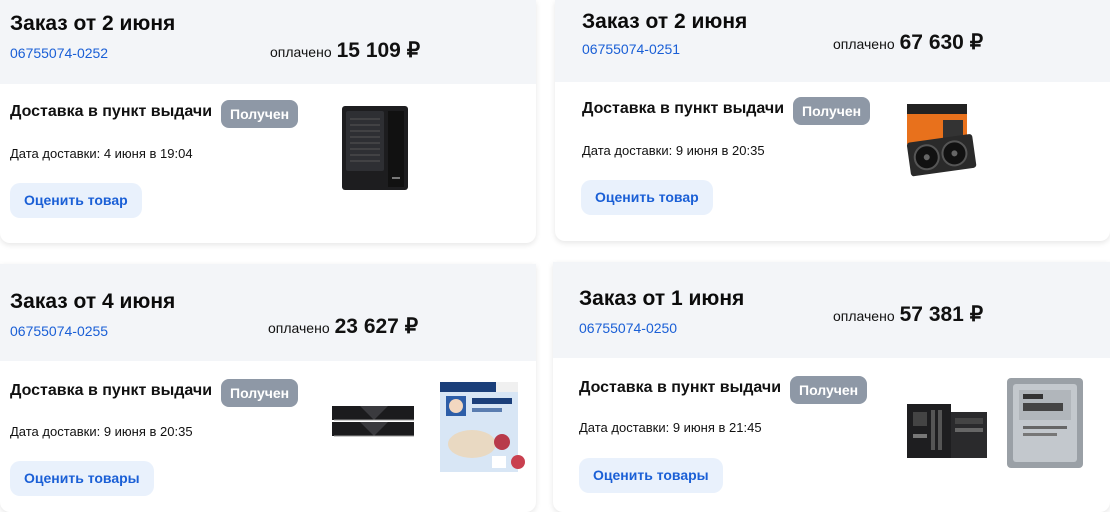 This screenshot has width=1110, height=512. I want to click on order-number-link: 06755074-0255, so click(59, 331).